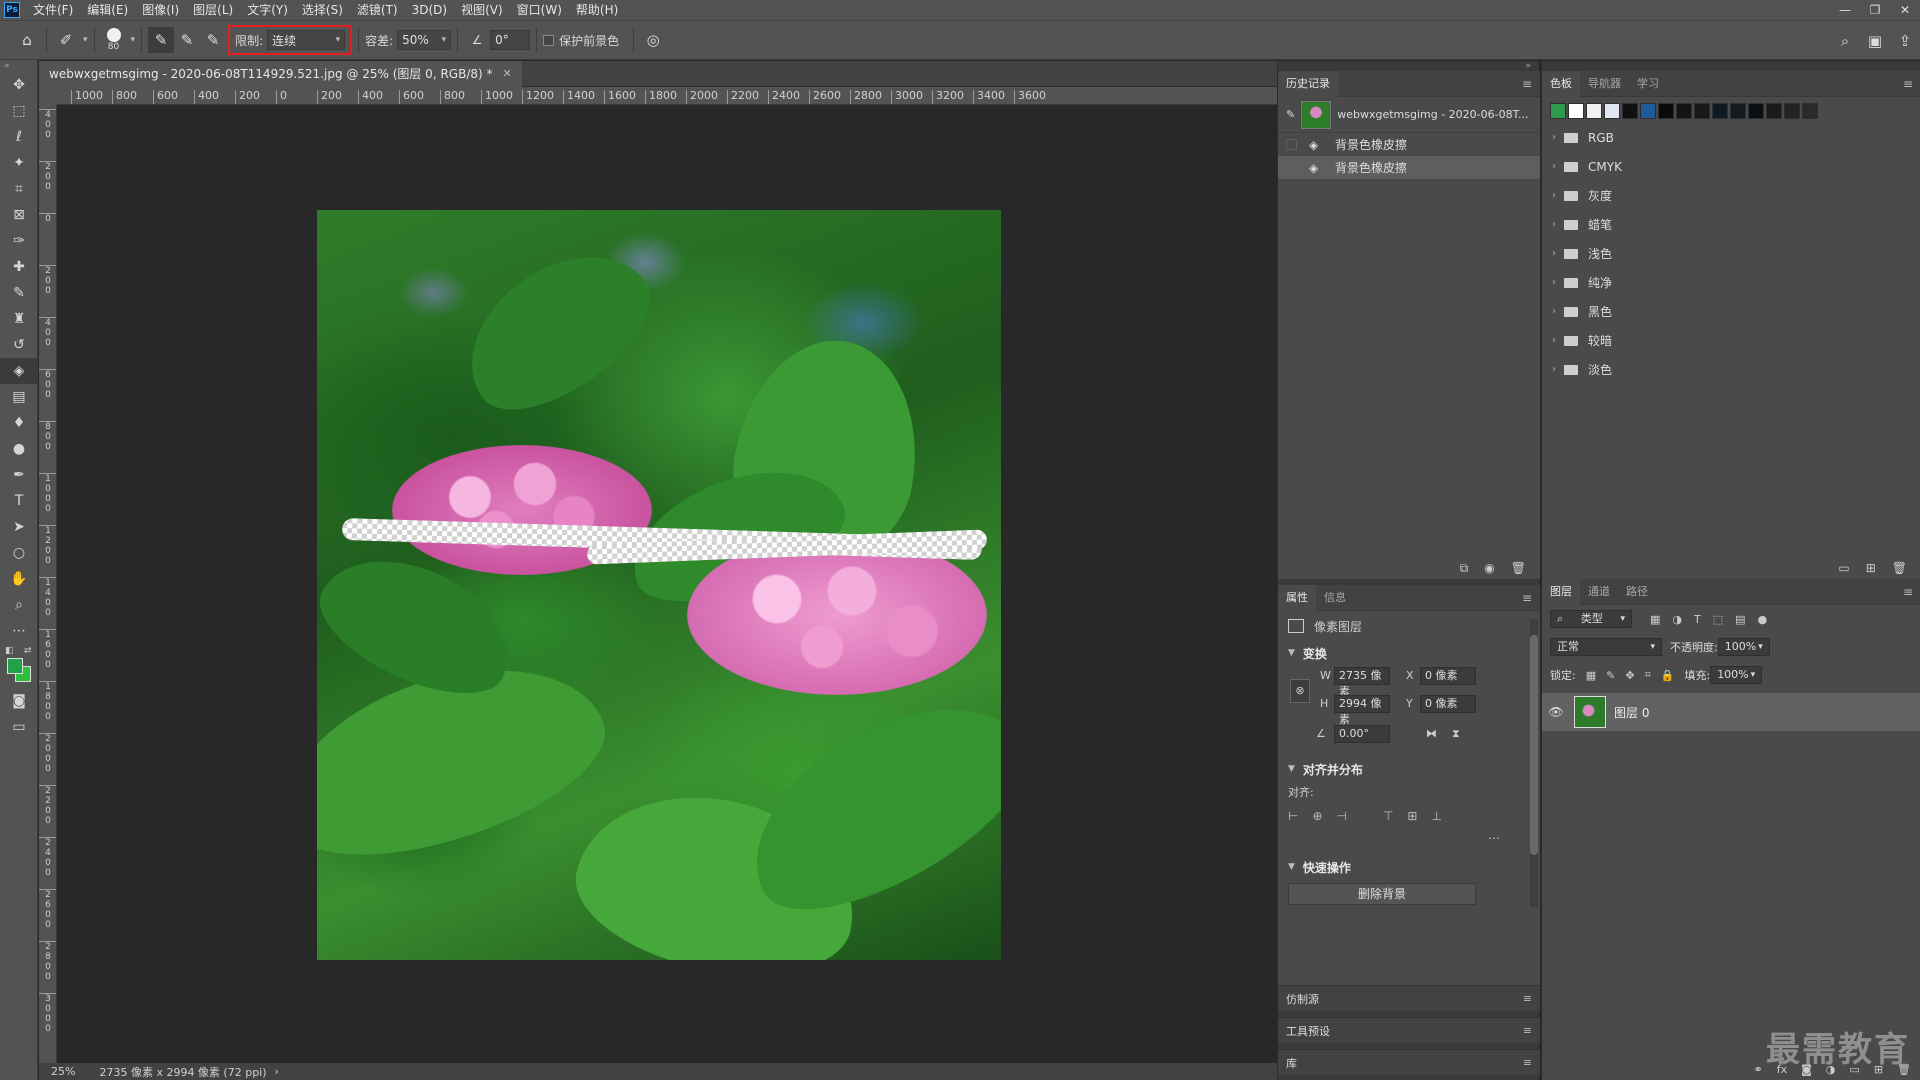 This screenshot has width=1920, height=1080. What do you see at coordinates (1382, 894) in the screenshot?
I see `remove-background-button: 删除背景` at bounding box center [1382, 894].